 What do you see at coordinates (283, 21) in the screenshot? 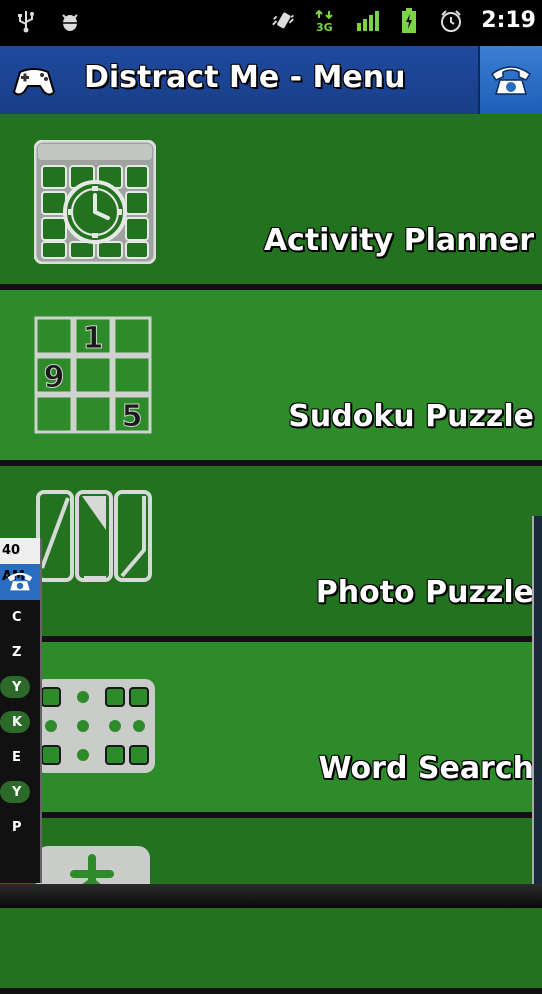
I see `vibrate-icon` at bounding box center [283, 21].